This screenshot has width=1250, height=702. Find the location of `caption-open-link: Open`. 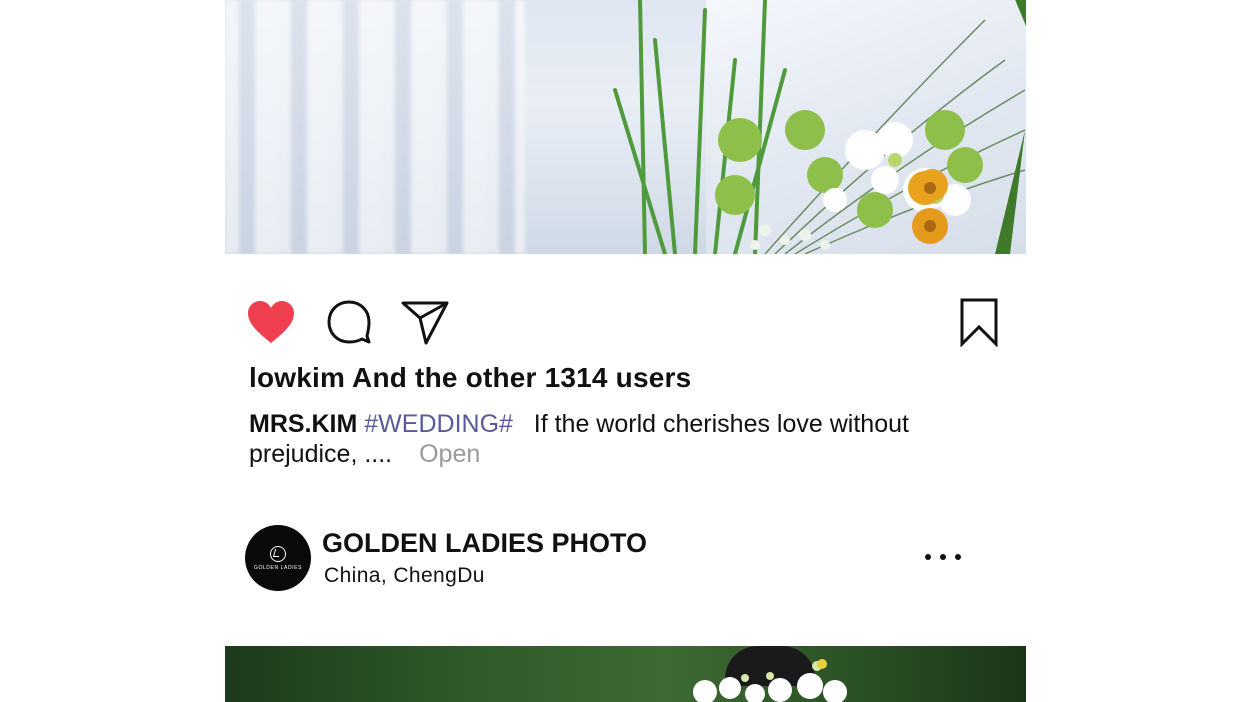

caption-open-link: Open is located at coordinates (449, 454).